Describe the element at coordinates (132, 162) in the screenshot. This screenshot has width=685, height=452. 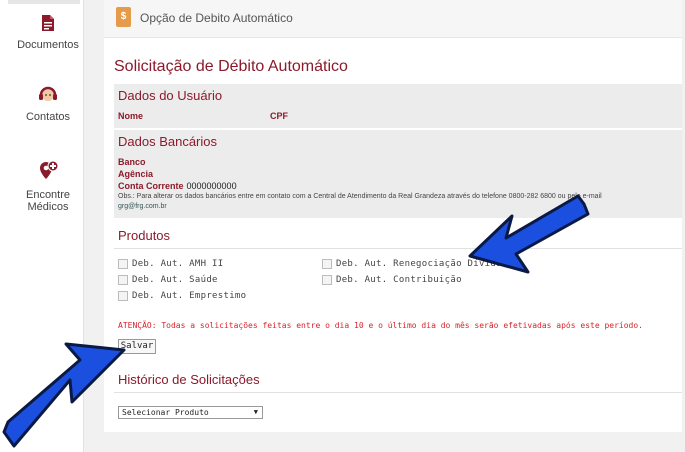
I see `banco-label: Banco` at that location.